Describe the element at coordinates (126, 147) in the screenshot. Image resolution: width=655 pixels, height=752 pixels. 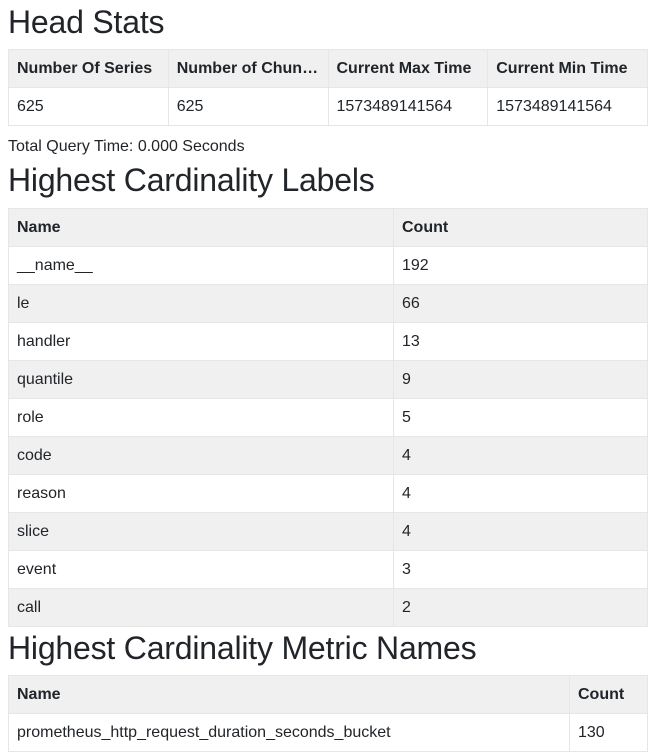
I see `total-query-time: Total Query Time: 0.000 Seconds` at that location.